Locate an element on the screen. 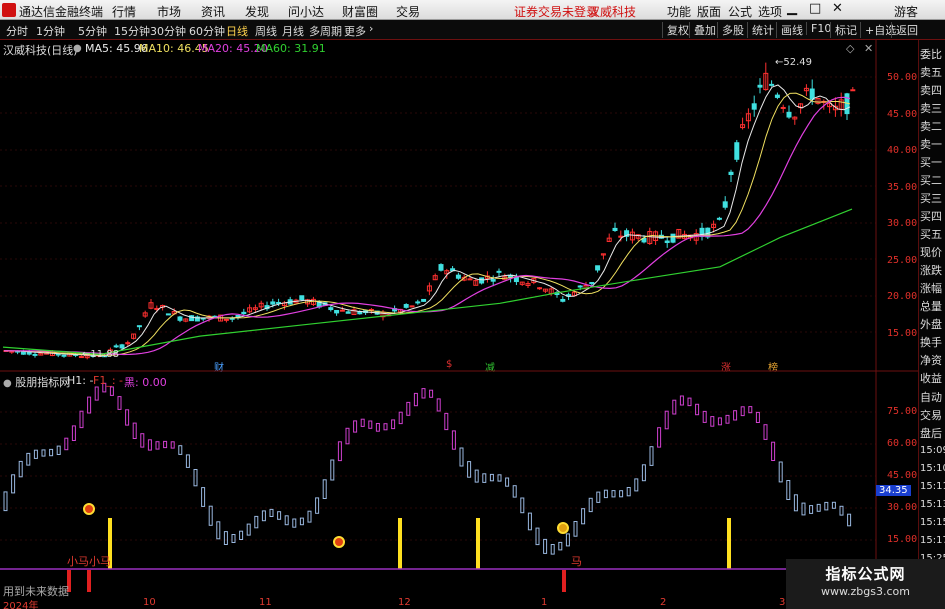 The width and height of the screenshot is (945, 609). ind-tick-75: 75.00 is located at coordinates (902, 411).